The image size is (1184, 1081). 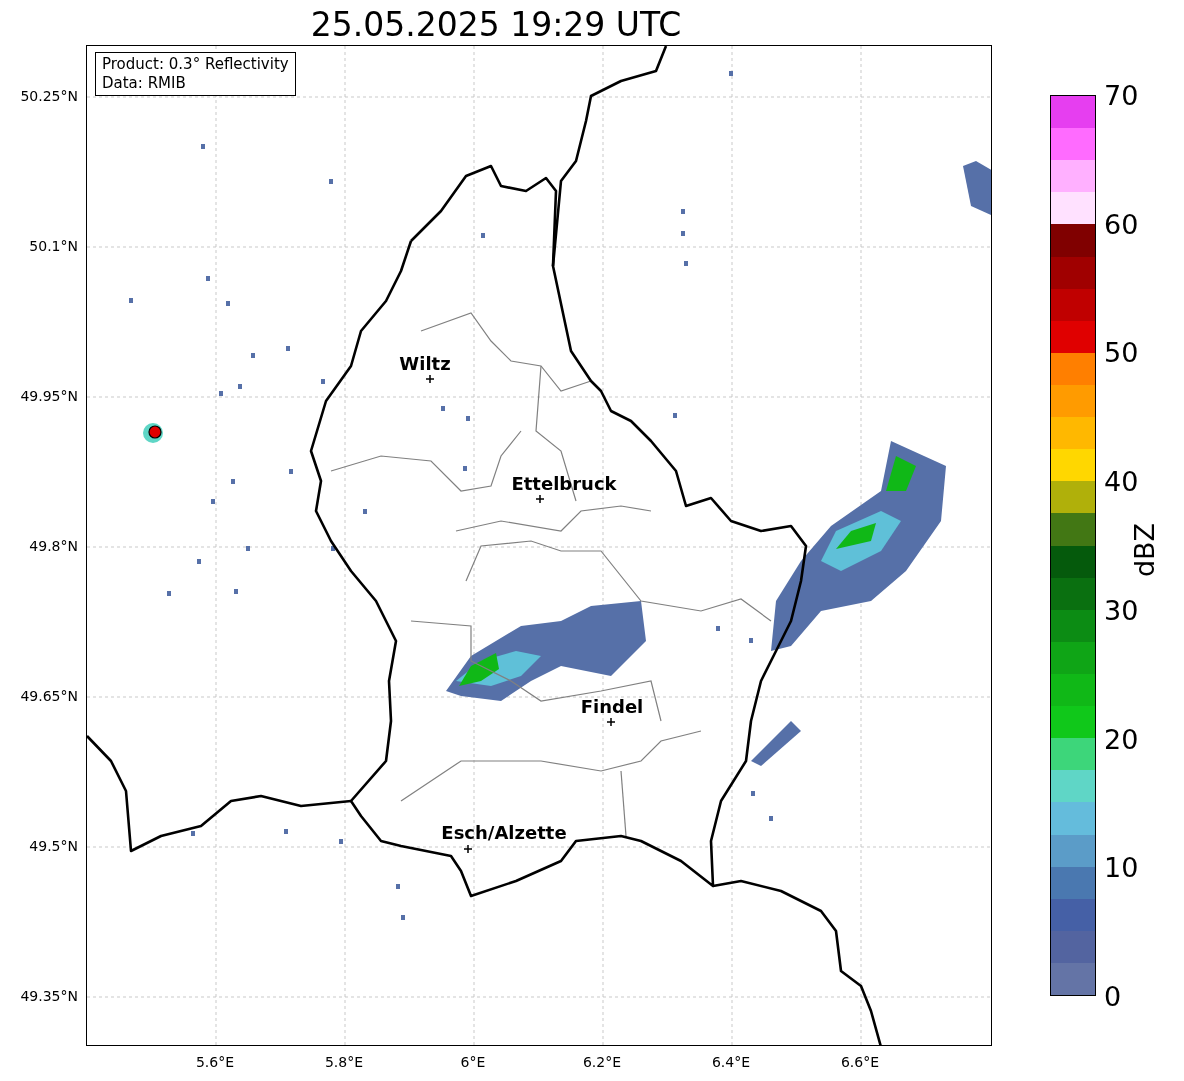 I want to click on scale-tick-label: 60, so click(x=1121, y=224).